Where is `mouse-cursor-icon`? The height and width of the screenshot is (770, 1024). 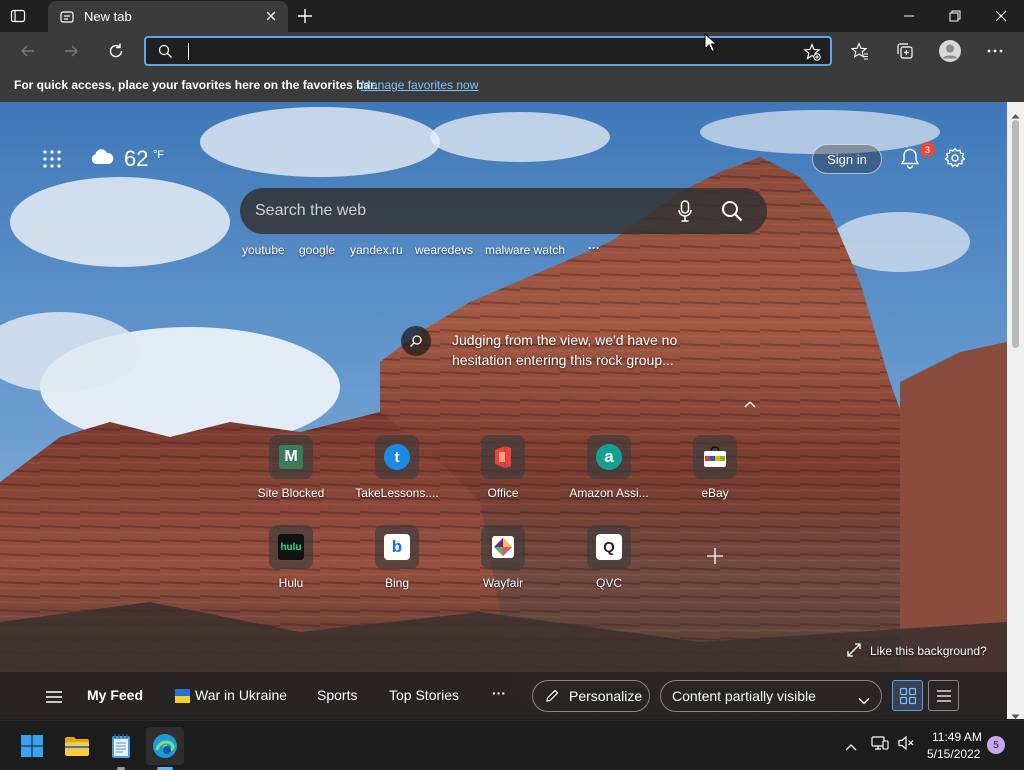
mouse-cursor-icon is located at coordinates (711, 45).